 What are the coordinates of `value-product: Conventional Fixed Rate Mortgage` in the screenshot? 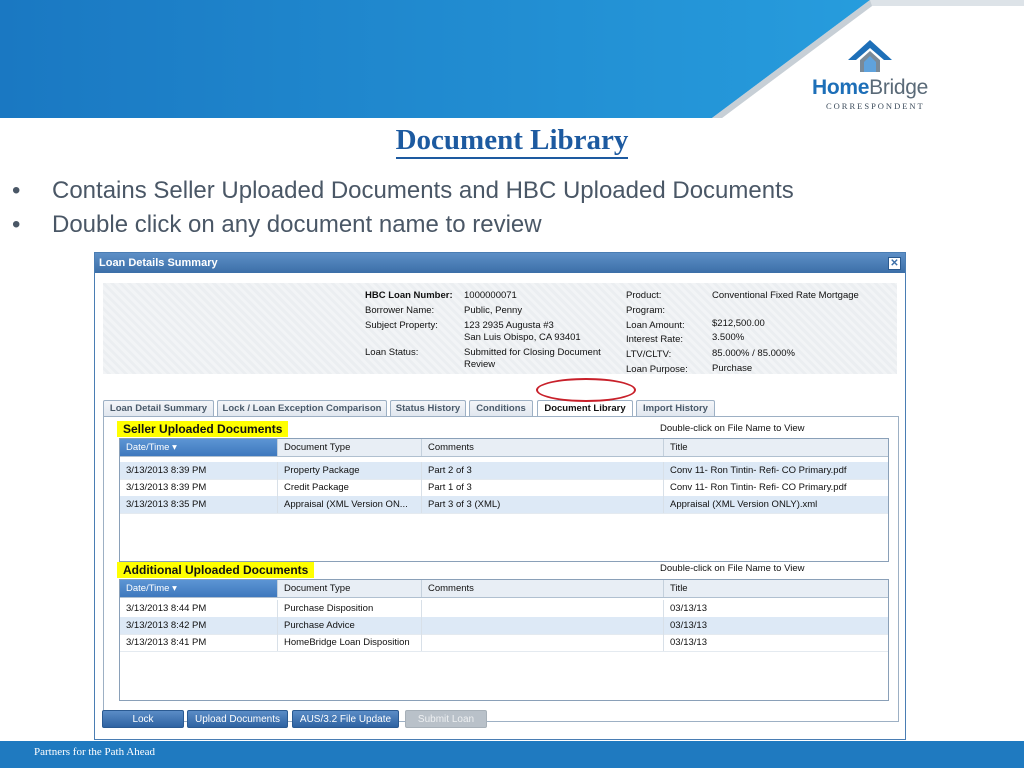 It's located at (785, 295).